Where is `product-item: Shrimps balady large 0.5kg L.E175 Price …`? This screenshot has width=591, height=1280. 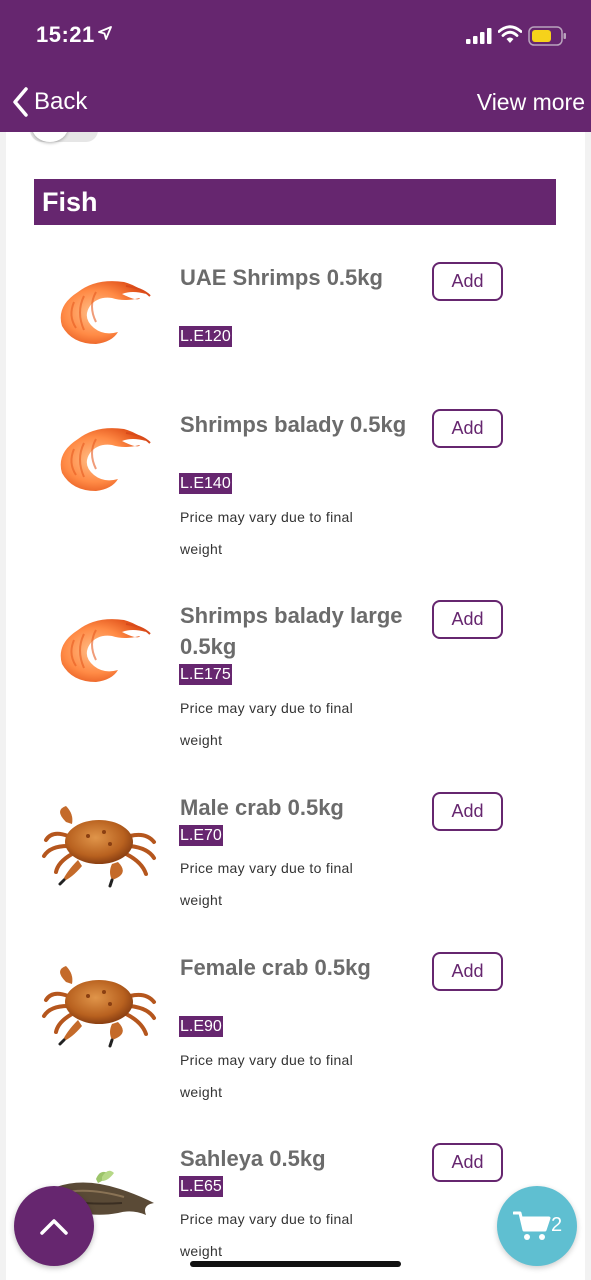 product-item: Shrimps balady large 0.5kg L.E175 Price … is located at coordinates (295, 685).